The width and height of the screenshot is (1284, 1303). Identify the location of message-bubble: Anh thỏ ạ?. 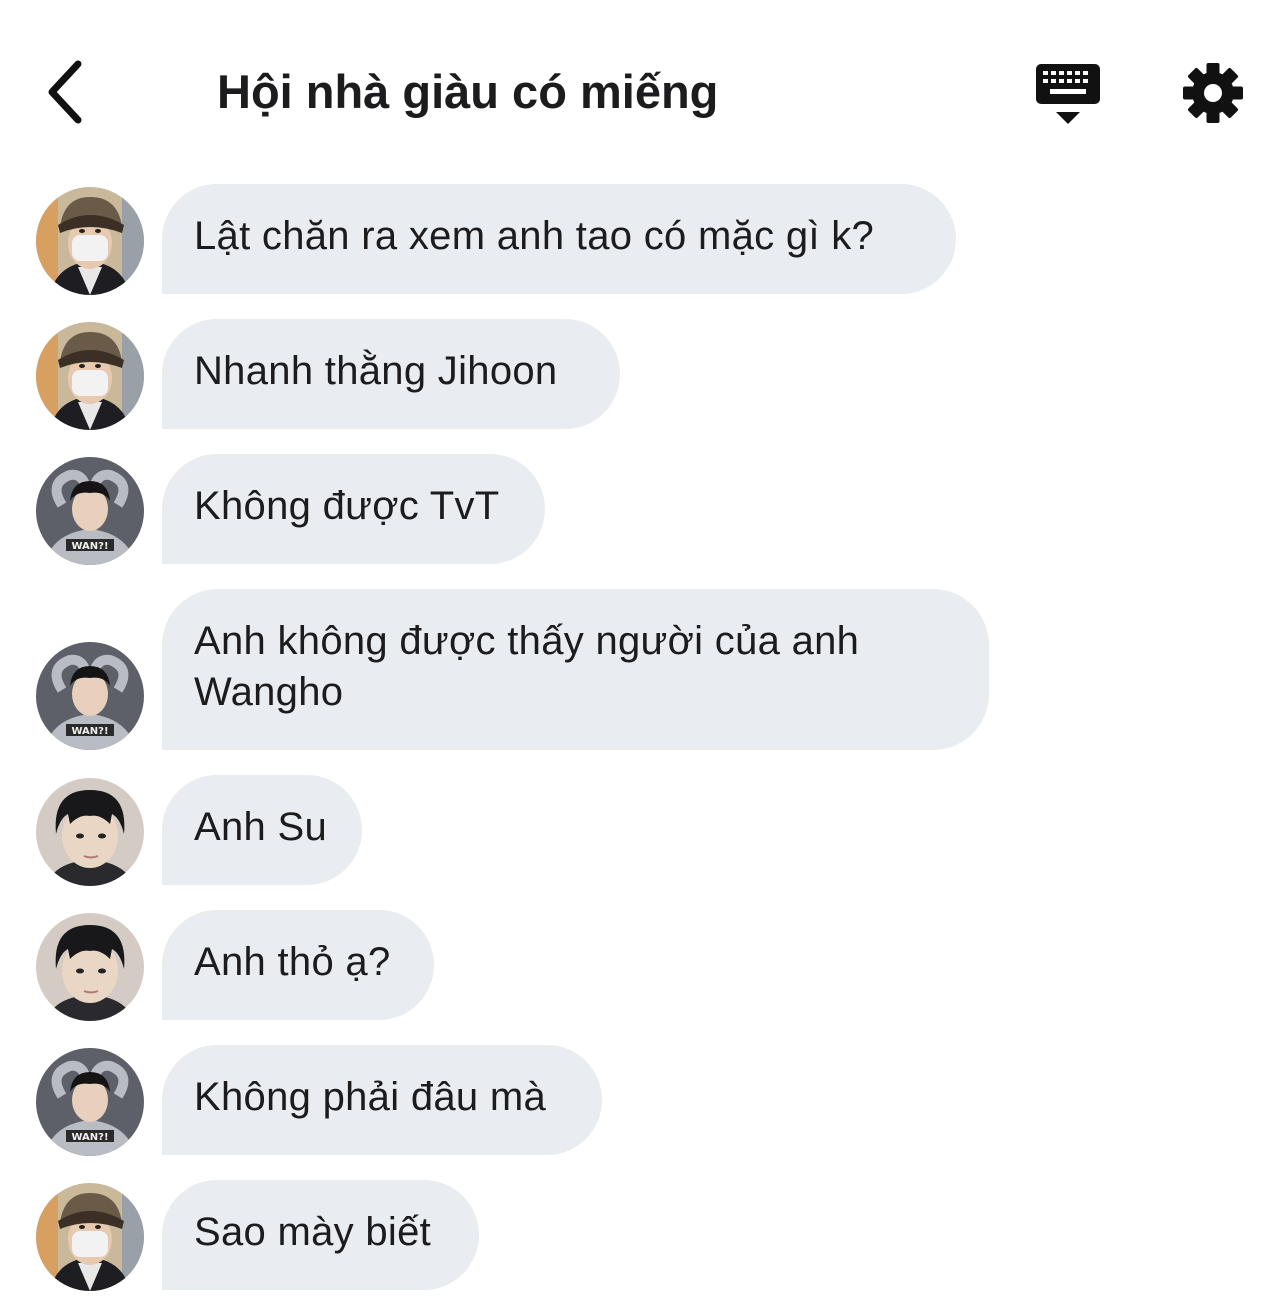
(298, 965).